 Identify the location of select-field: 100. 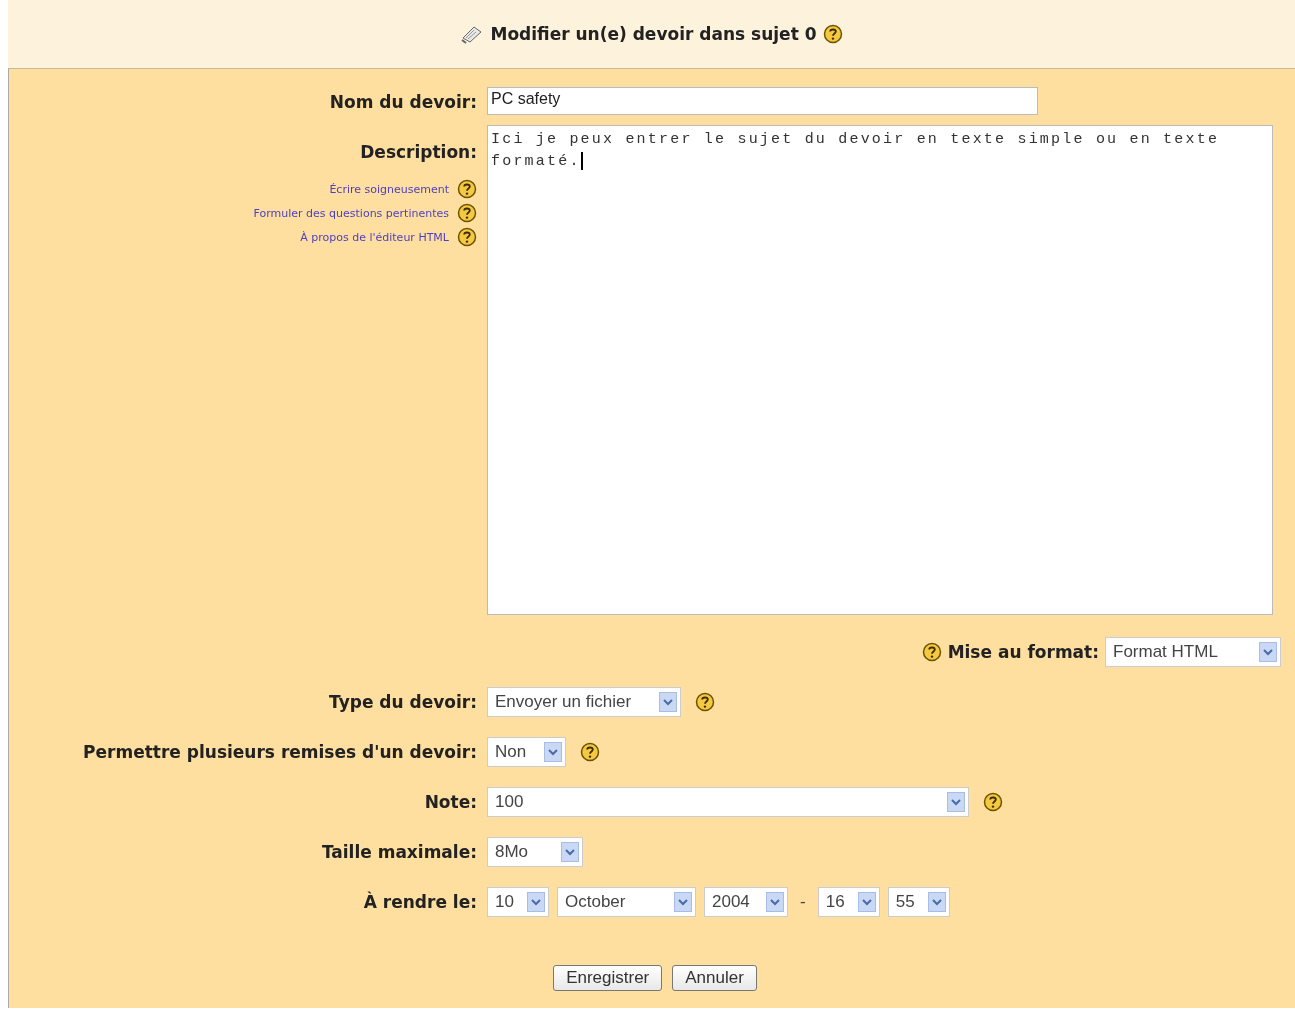
(728, 802).